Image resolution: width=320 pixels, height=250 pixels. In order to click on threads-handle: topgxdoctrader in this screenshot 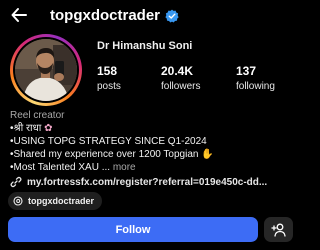, I will do `click(61, 201)`.